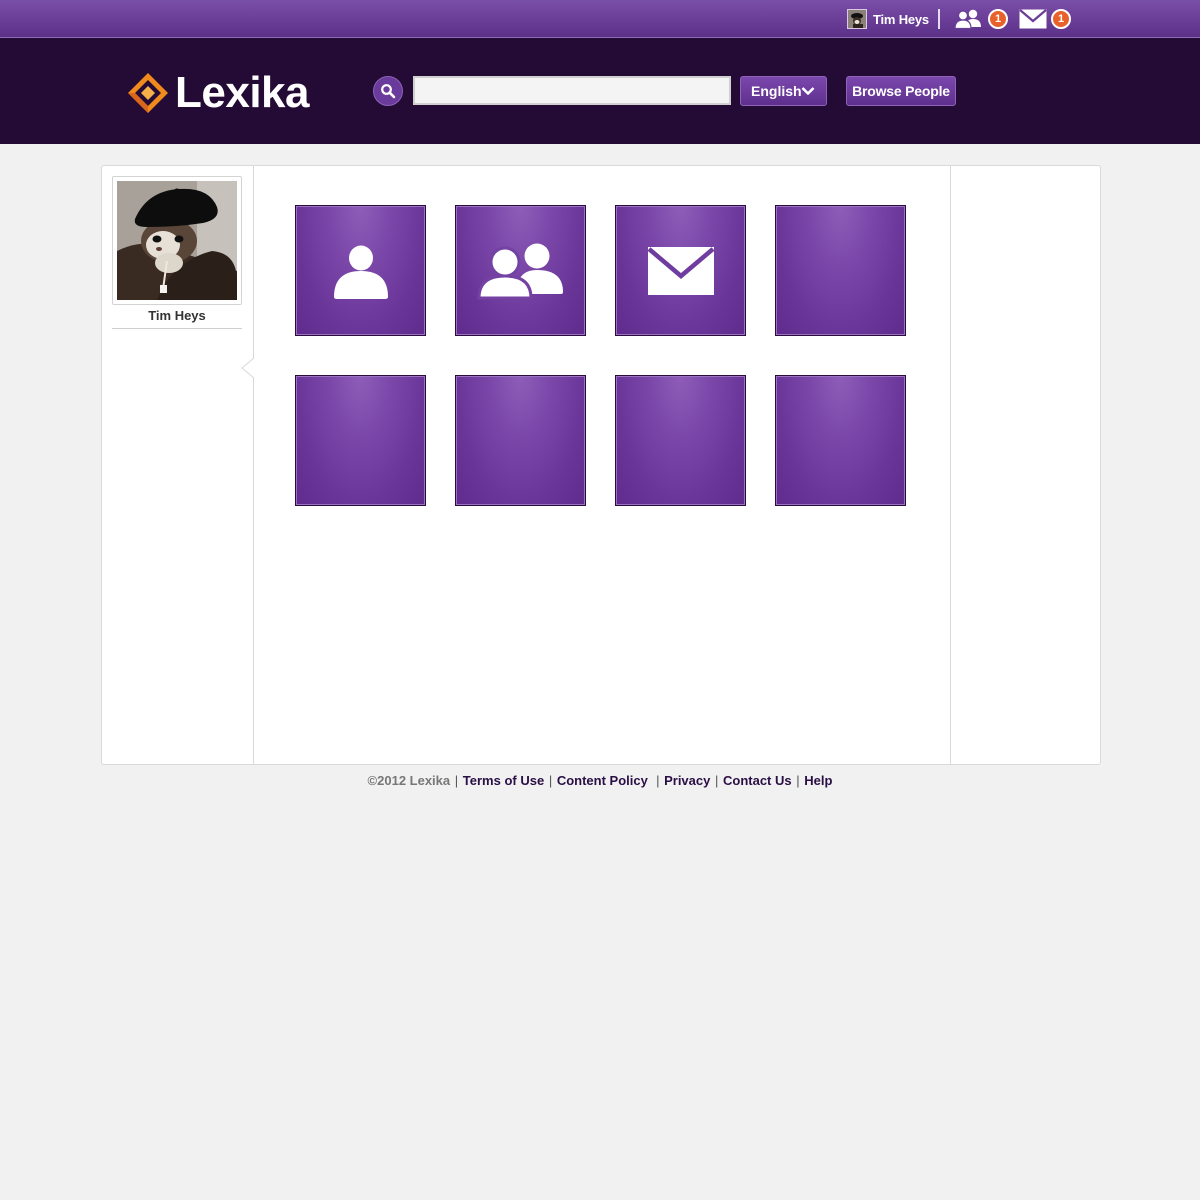 The height and width of the screenshot is (1200, 1200). What do you see at coordinates (177, 328) in the screenshot?
I see `profile-name-divider` at bounding box center [177, 328].